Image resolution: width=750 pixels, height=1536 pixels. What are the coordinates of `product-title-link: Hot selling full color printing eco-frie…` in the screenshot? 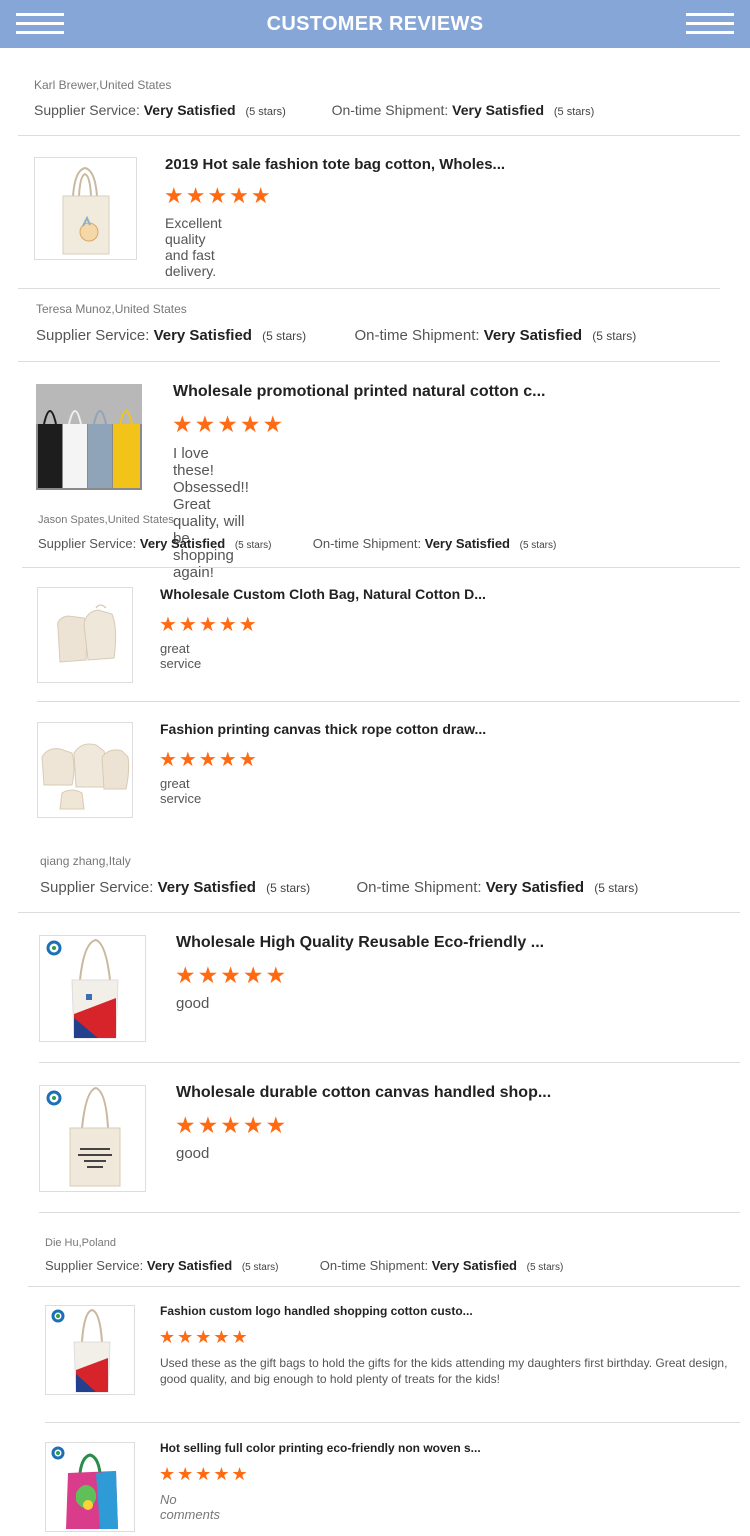 It's located at (320, 1448).